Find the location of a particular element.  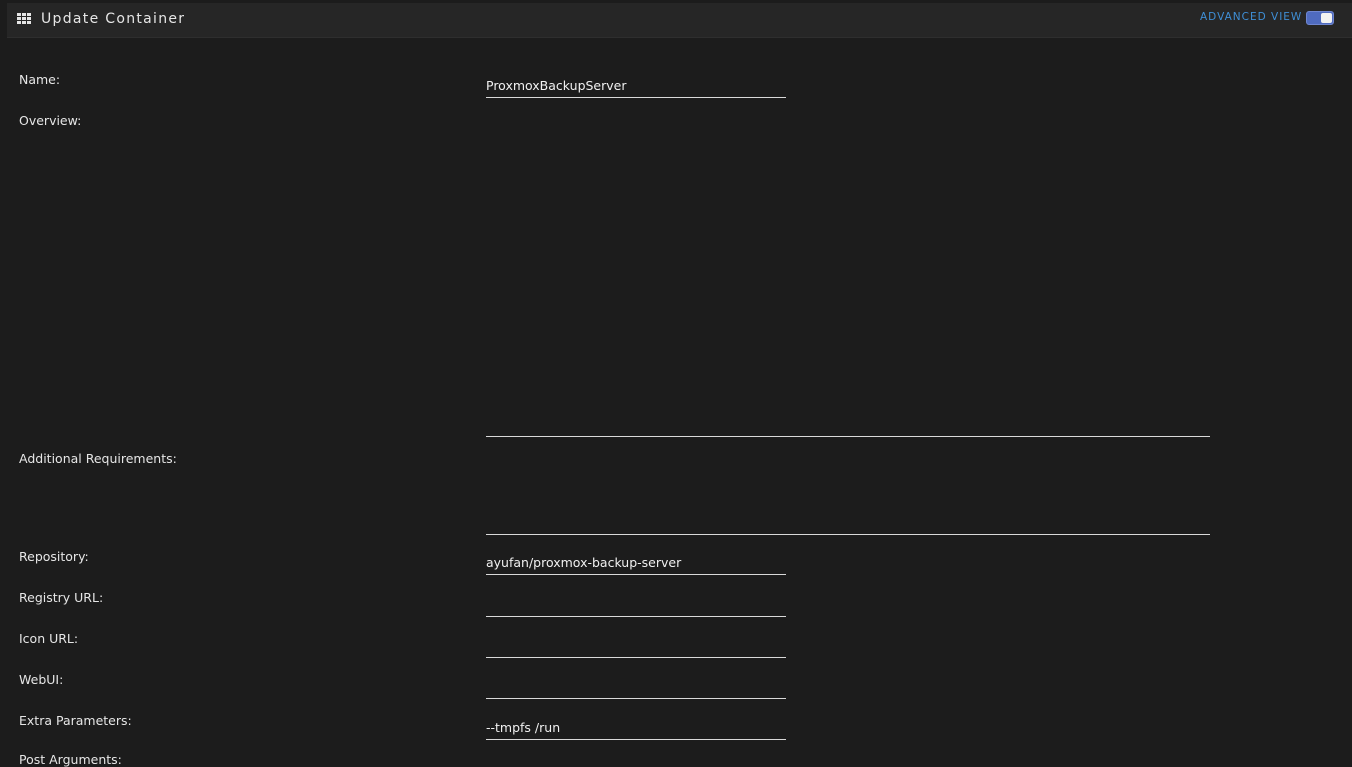

repository-label: Repository: is located at coordinates (54, 556).